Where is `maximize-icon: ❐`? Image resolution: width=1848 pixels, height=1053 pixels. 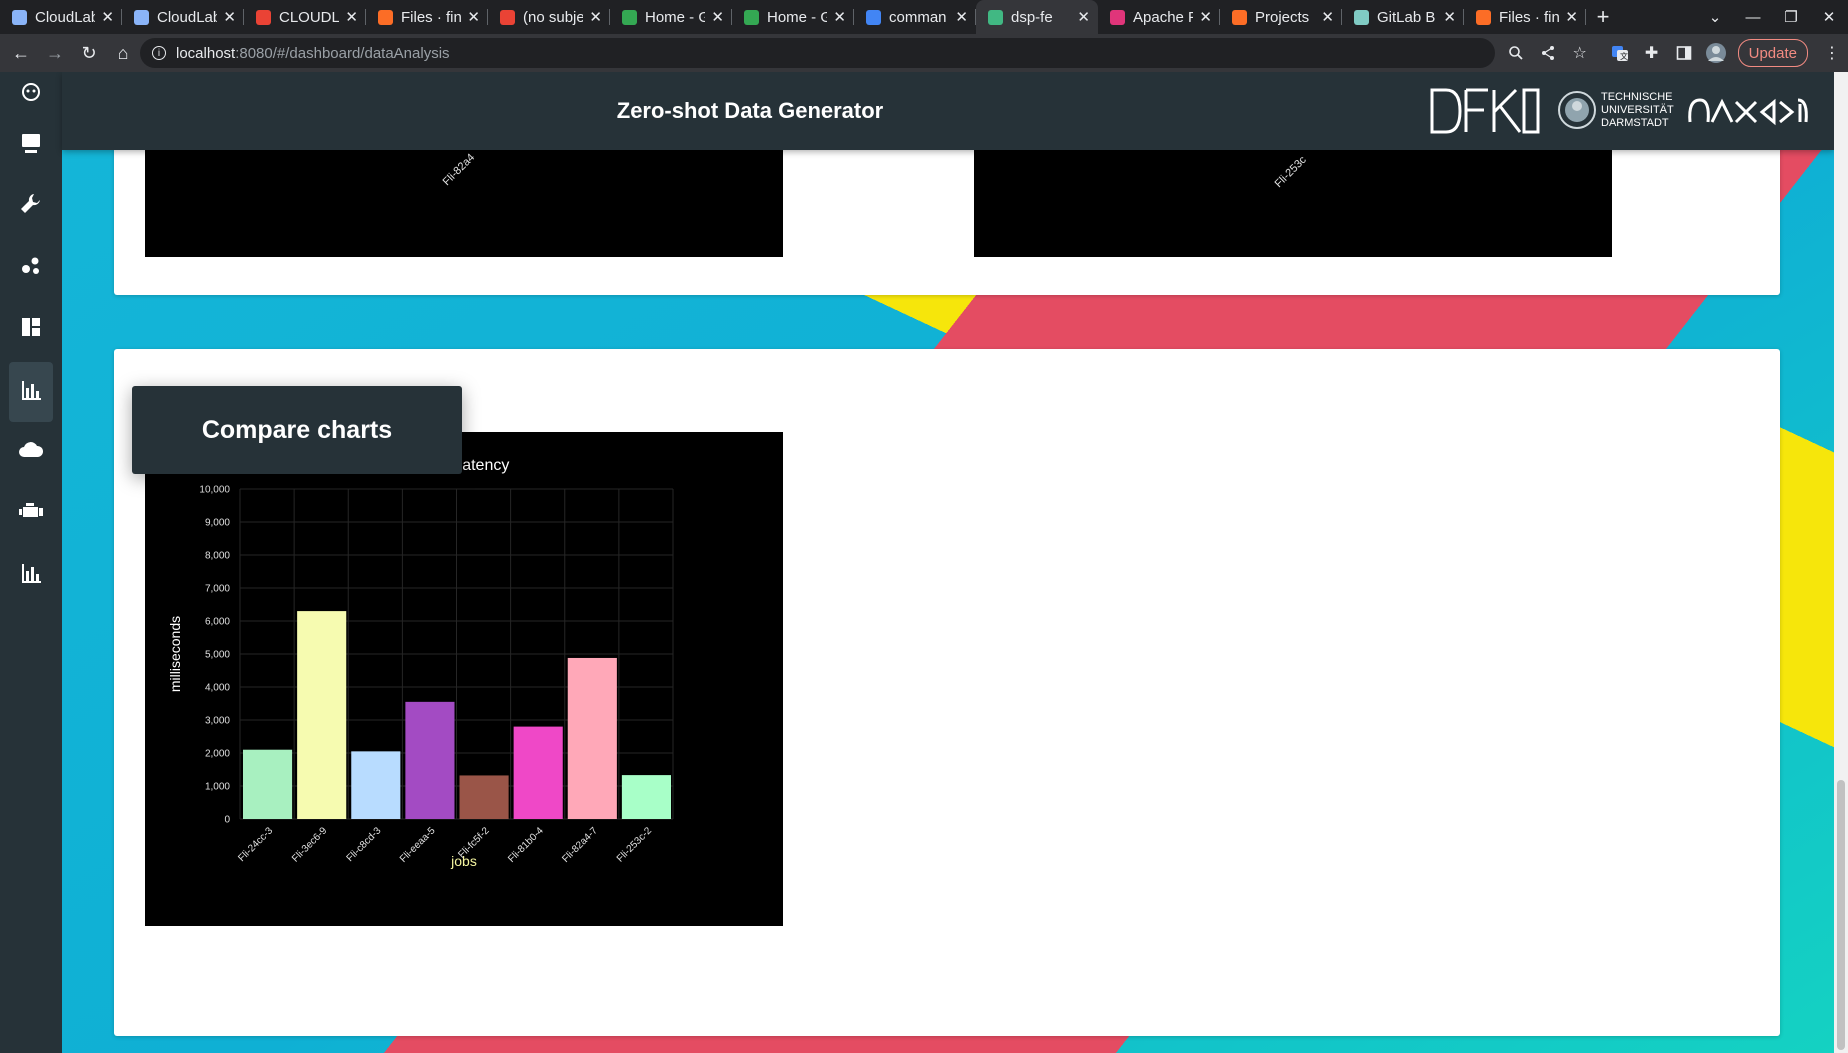 maximize-icon: ❐ is located at coordinates (1791, 17).